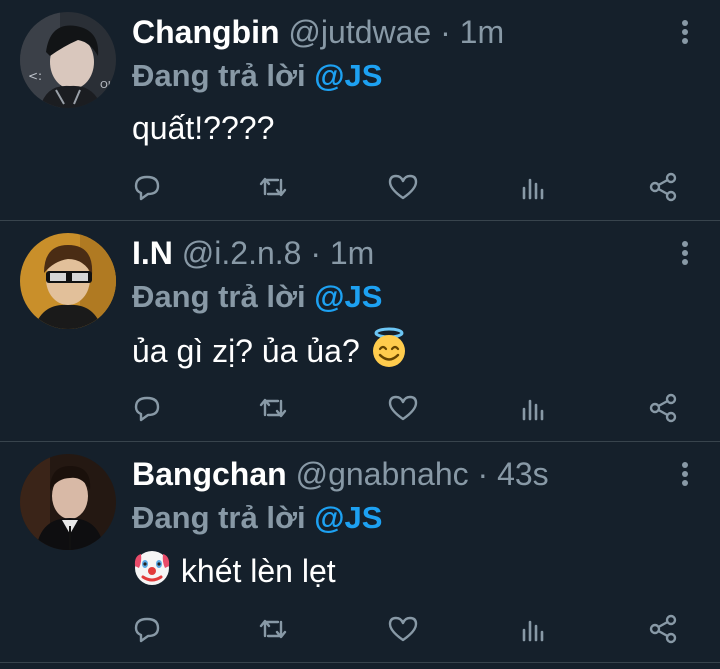  Describe the element at coordinates (107, 85) in the screenshot. I see `svg-text: OU` at that location.